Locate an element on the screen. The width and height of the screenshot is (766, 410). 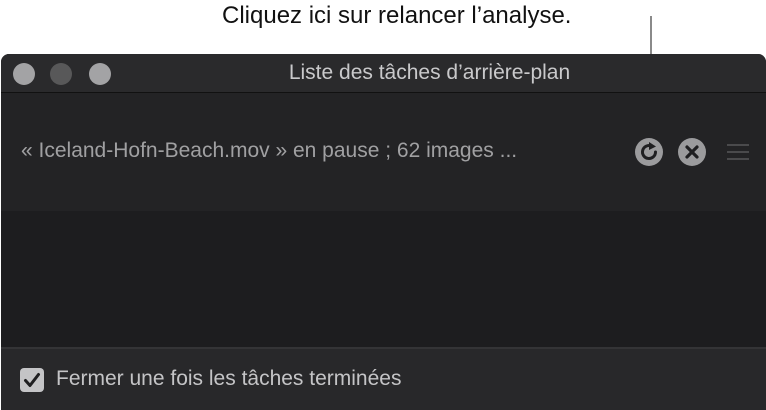
callout-annotation: Cliquez ici sur relancer l’analyse. is located at coordinates (397, 15).